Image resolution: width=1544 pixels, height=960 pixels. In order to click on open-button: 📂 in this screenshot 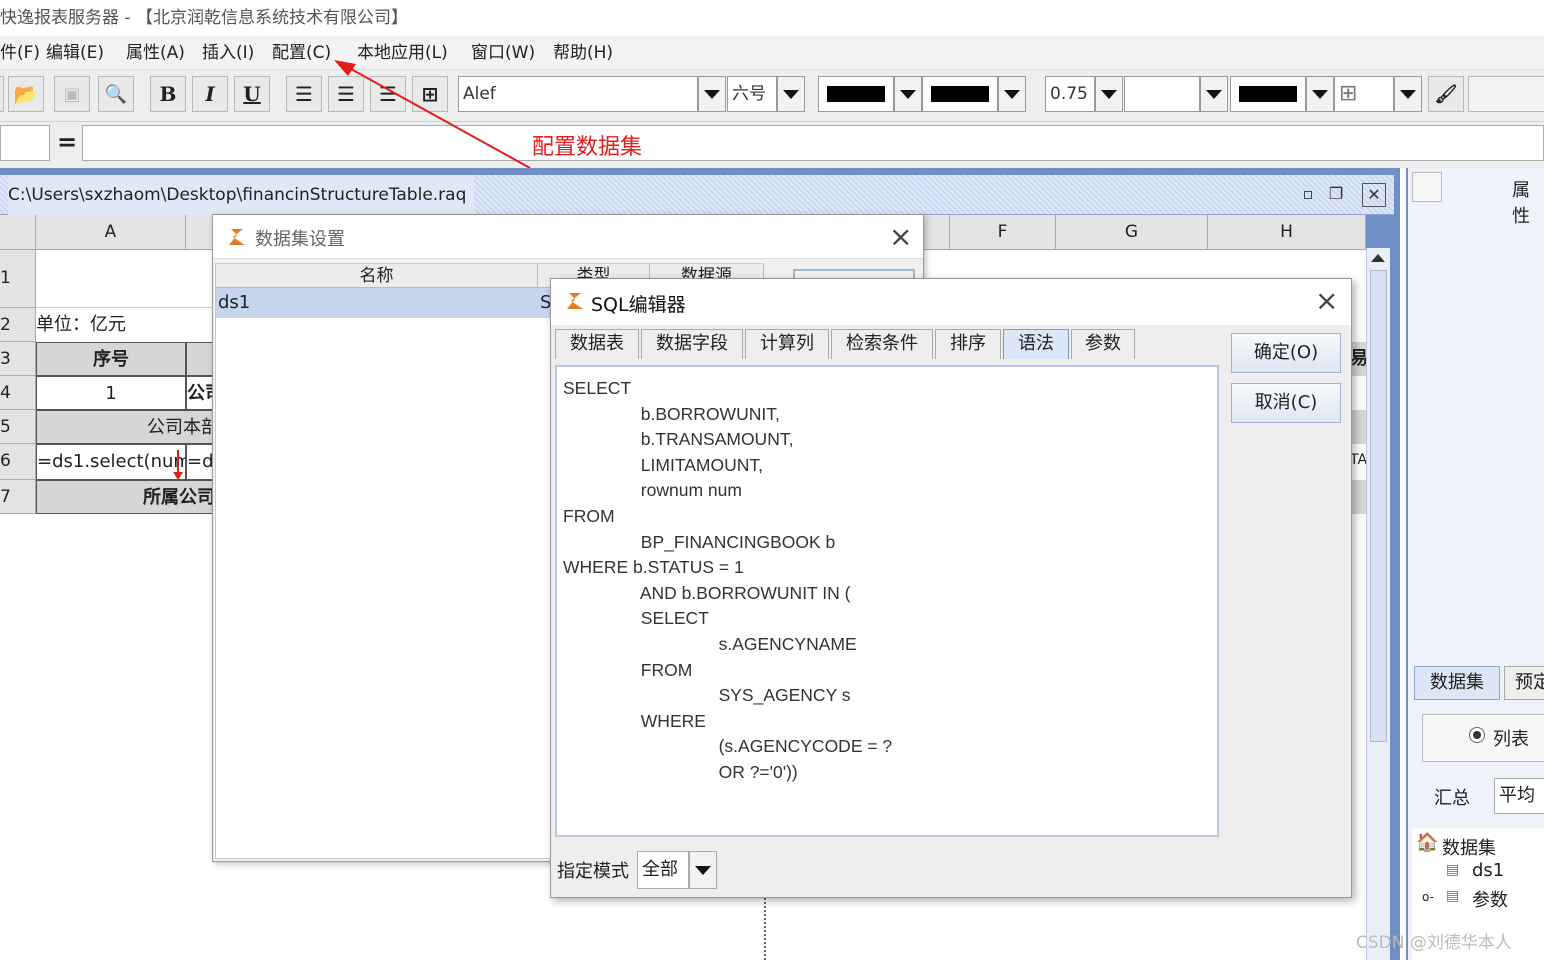, I will do `click(26, 94)`.